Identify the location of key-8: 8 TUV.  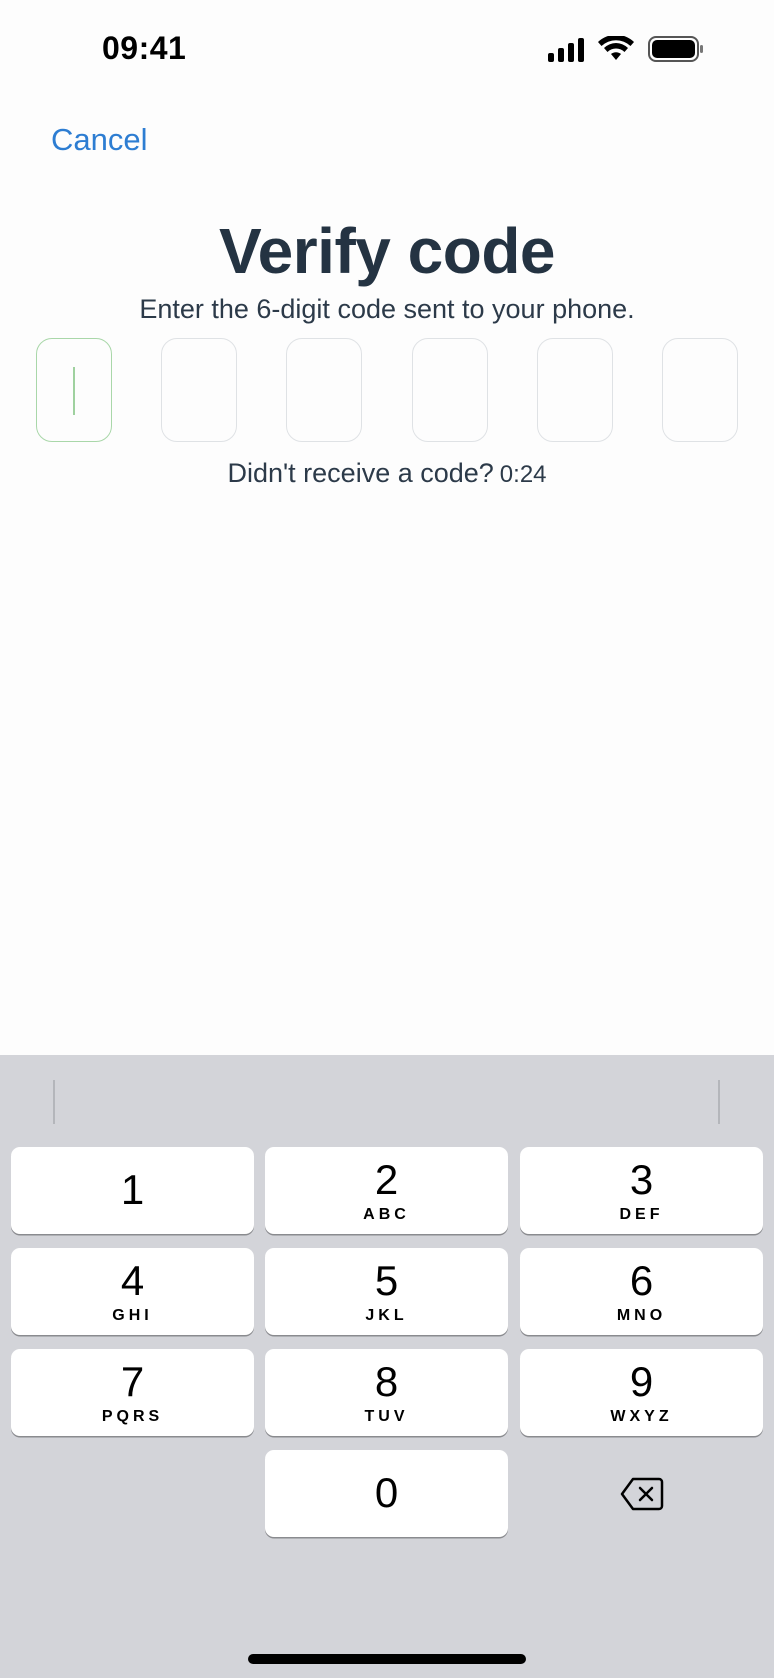
(386, 1392).